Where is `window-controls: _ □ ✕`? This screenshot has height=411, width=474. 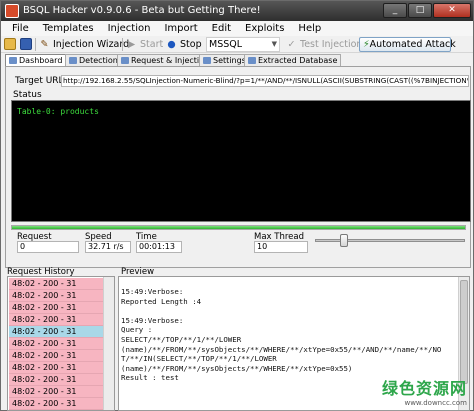 window-controls: _ □ ✕ is located at coordinates (427, 11).